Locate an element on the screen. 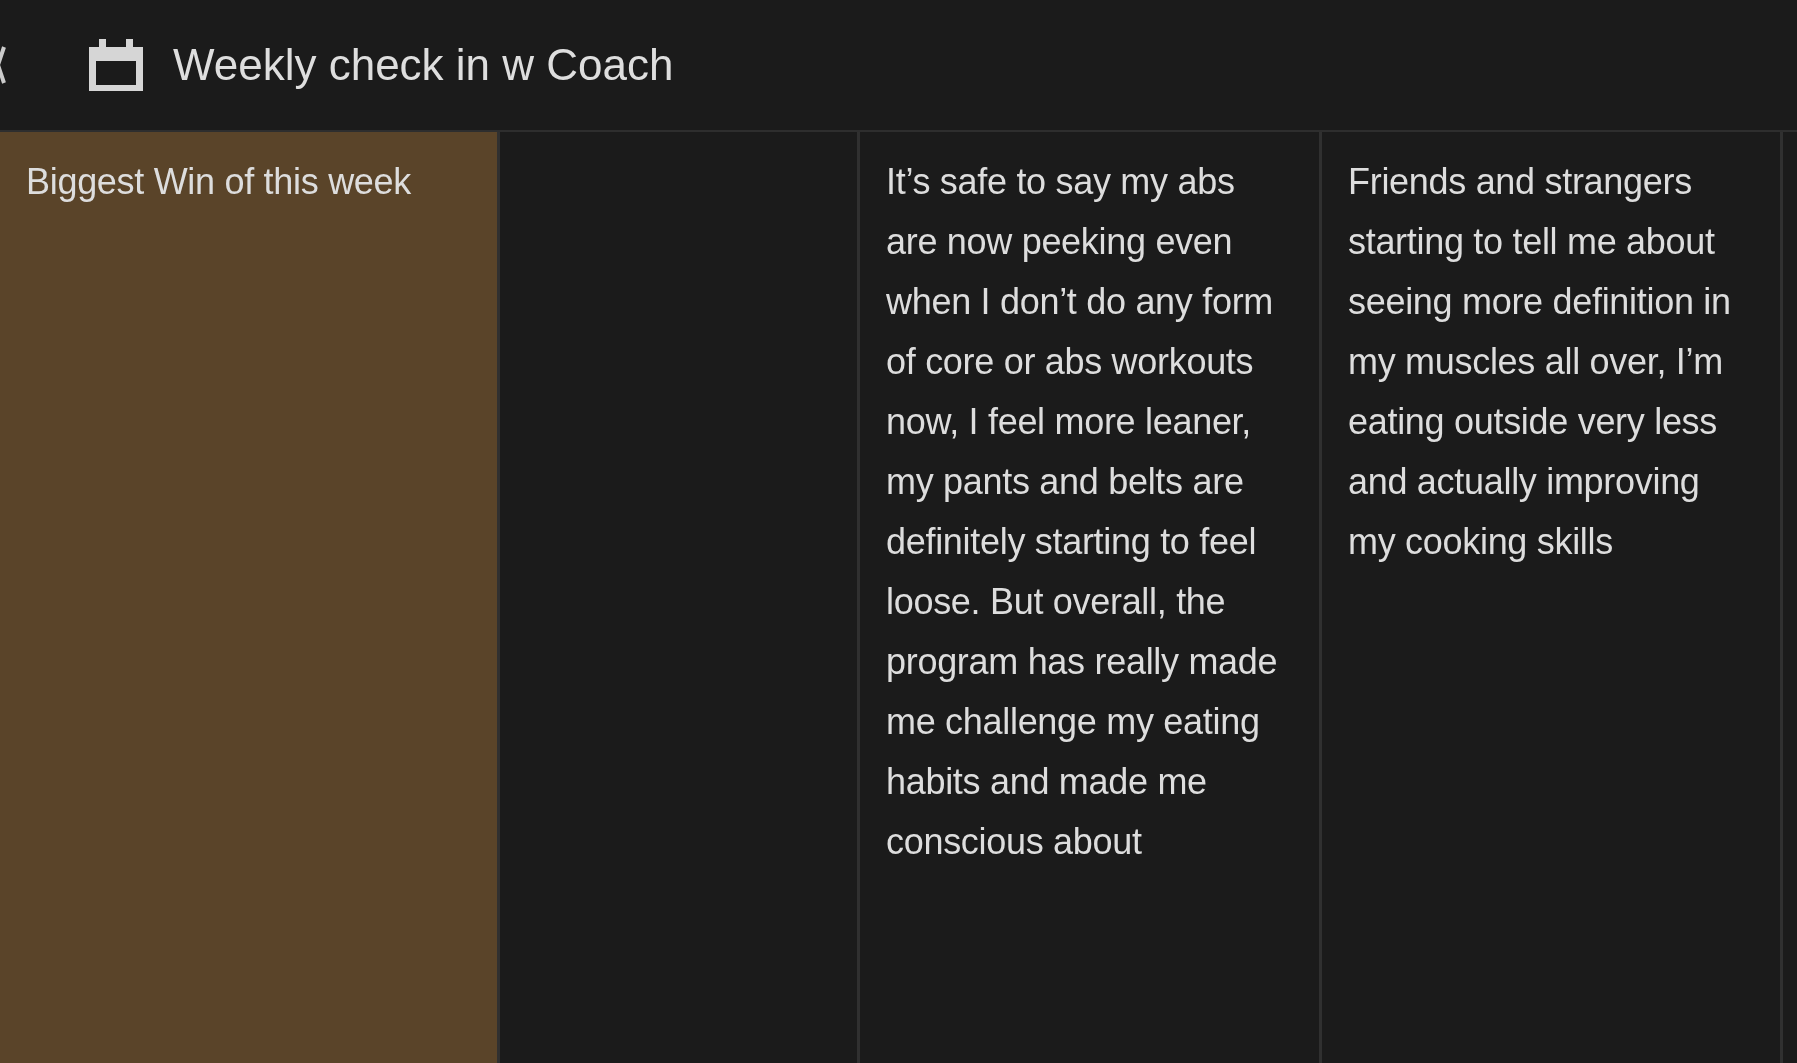  page-title: Weekly check in w Coach is located at coordinates (423, 65).